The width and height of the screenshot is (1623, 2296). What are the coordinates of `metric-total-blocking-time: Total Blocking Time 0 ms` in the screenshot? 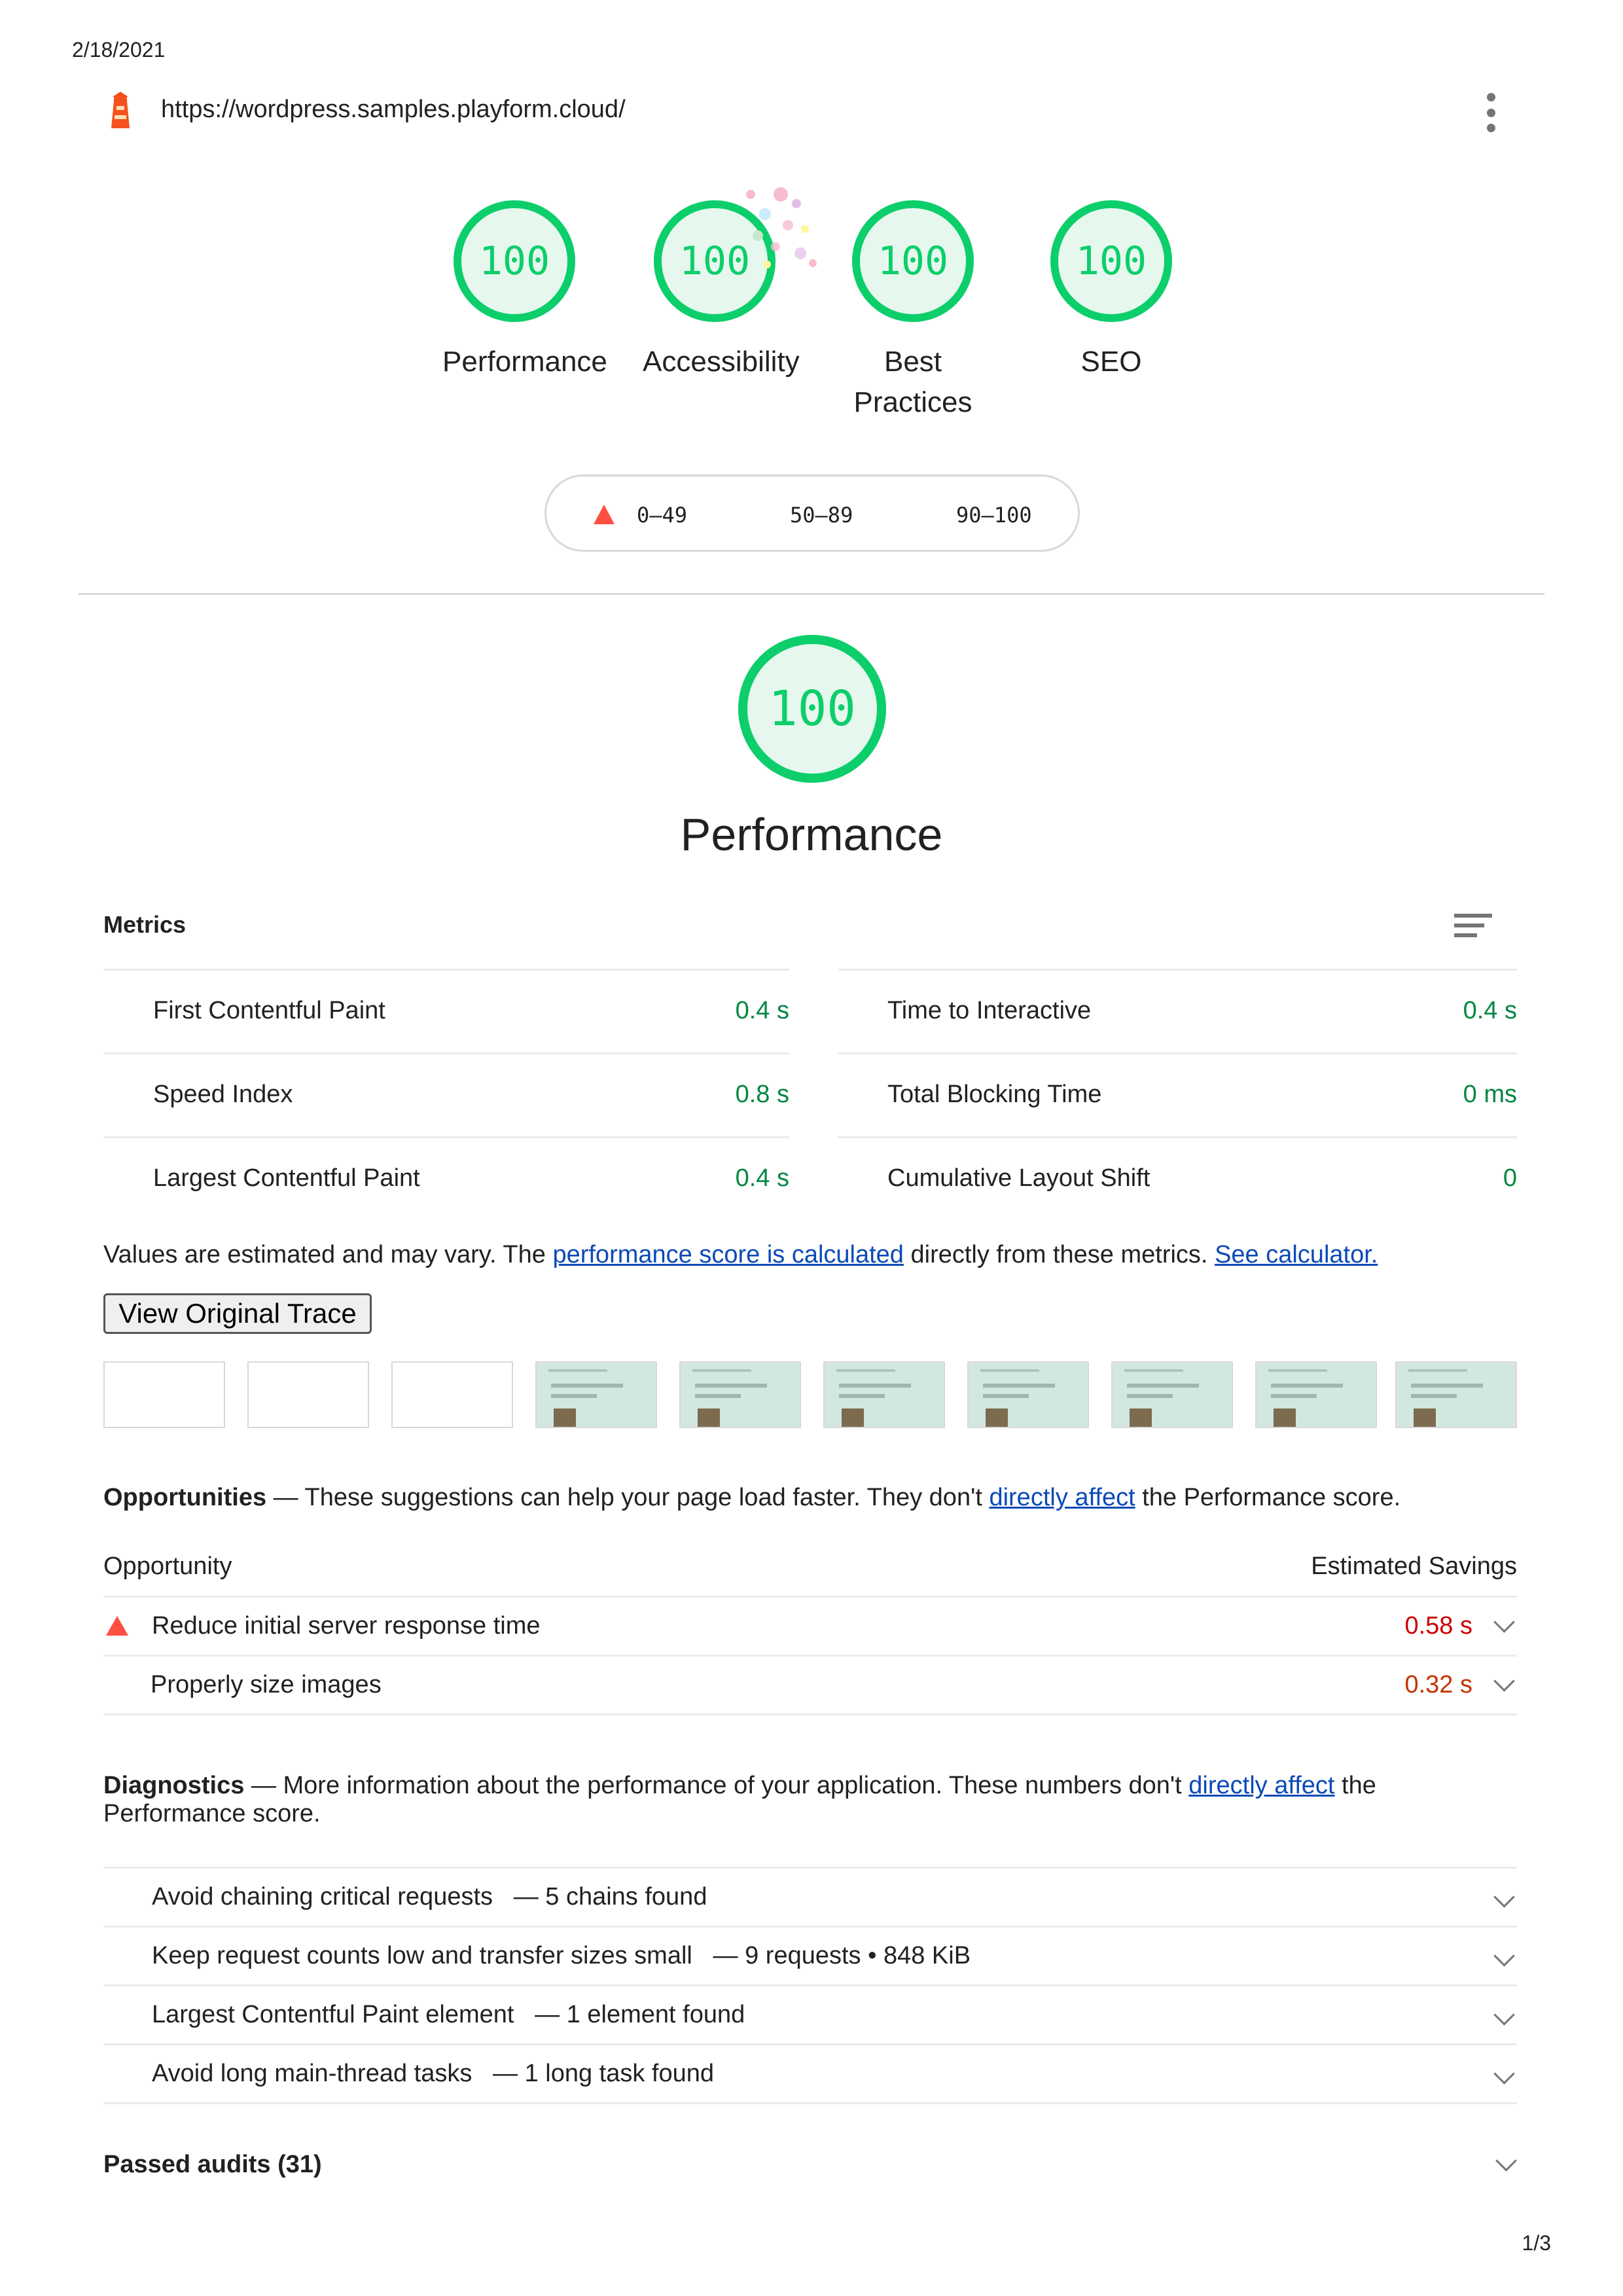 It's located at (1177, 1094).